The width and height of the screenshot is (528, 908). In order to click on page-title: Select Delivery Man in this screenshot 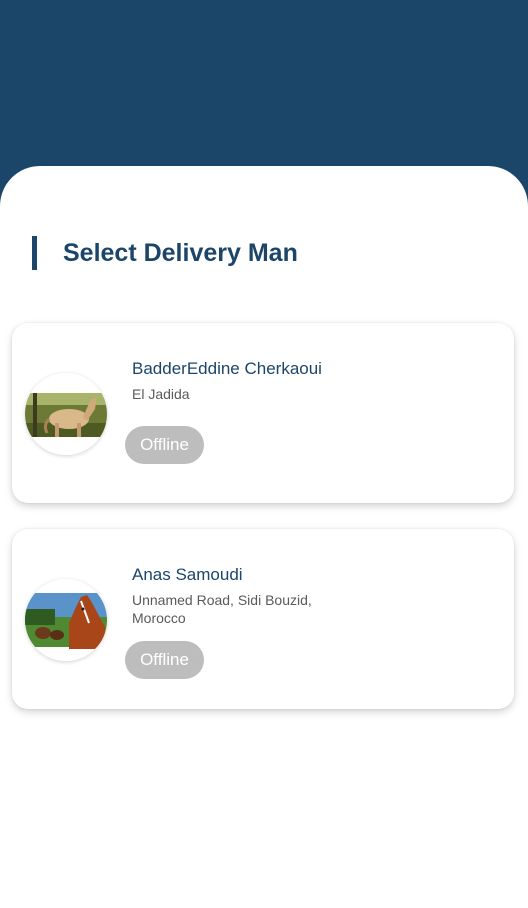, I will do `click(180, 253)`.